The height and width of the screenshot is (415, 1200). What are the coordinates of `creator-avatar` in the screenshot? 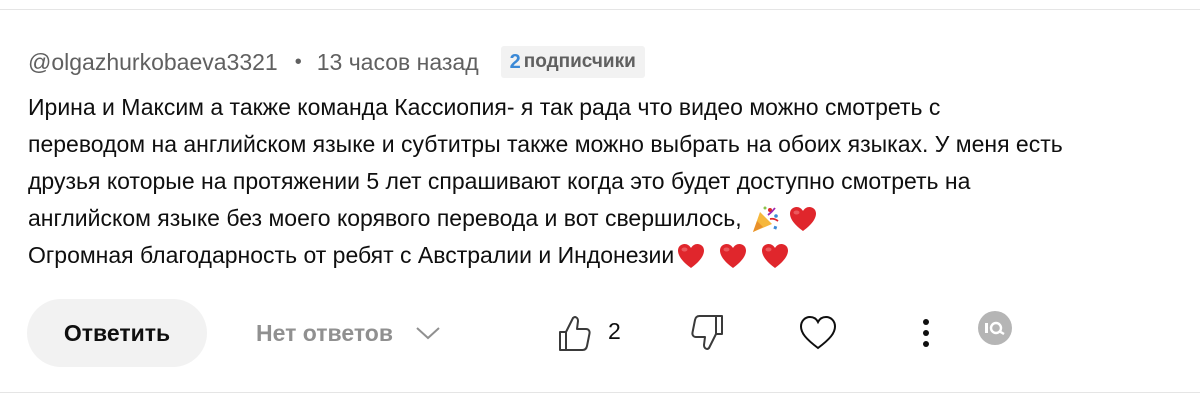 It's located at (995, 328).